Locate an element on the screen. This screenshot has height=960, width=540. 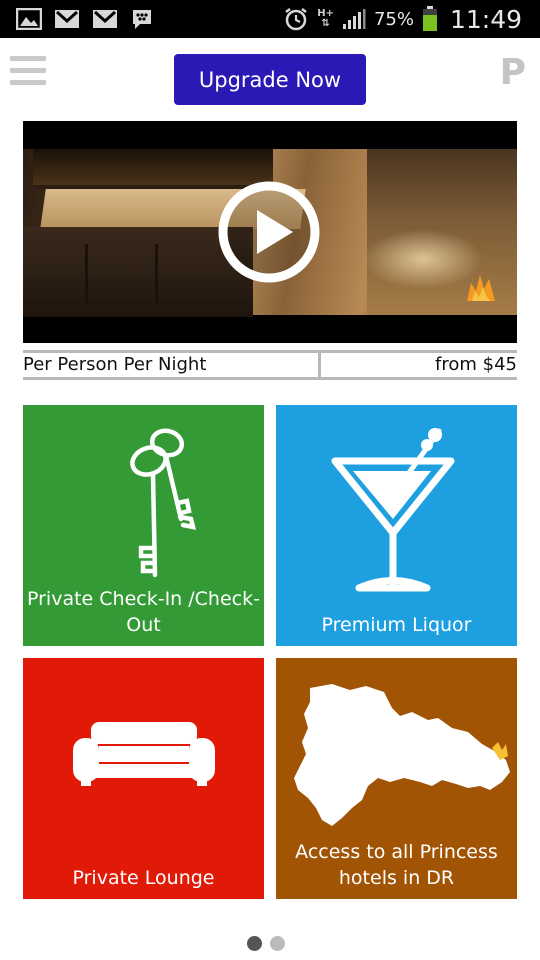
system-indicators: H+ ⇅ 75% 11:49 is located at coordinates (402, 19).